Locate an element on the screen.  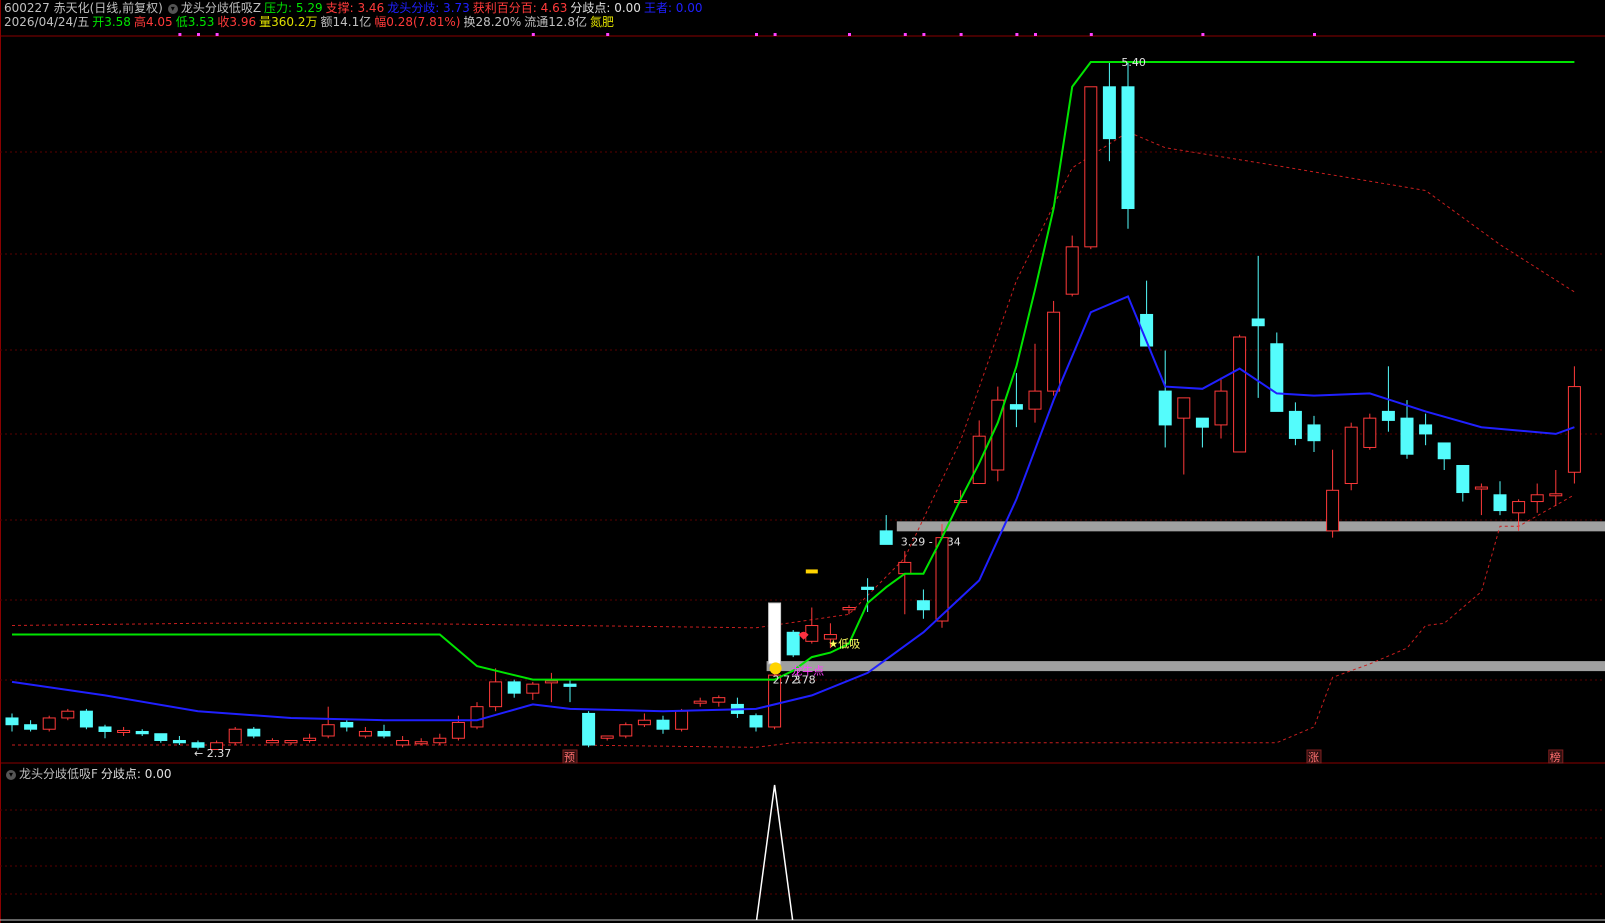
support-band-label: 3.29 - 3.34 is located at coordinates (931, 541).